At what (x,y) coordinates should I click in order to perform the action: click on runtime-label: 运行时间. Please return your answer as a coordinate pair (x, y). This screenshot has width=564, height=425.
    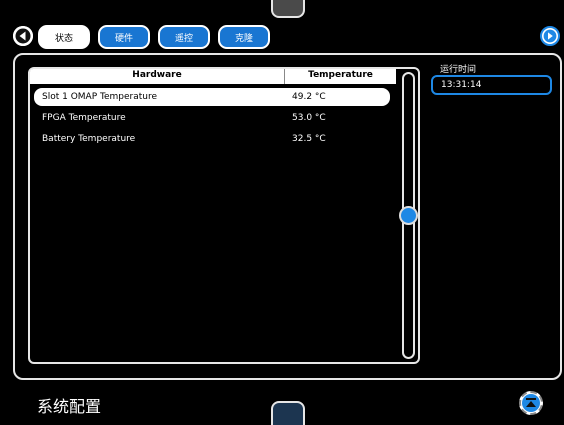
    Looking at the image, I should click on (458, 70).